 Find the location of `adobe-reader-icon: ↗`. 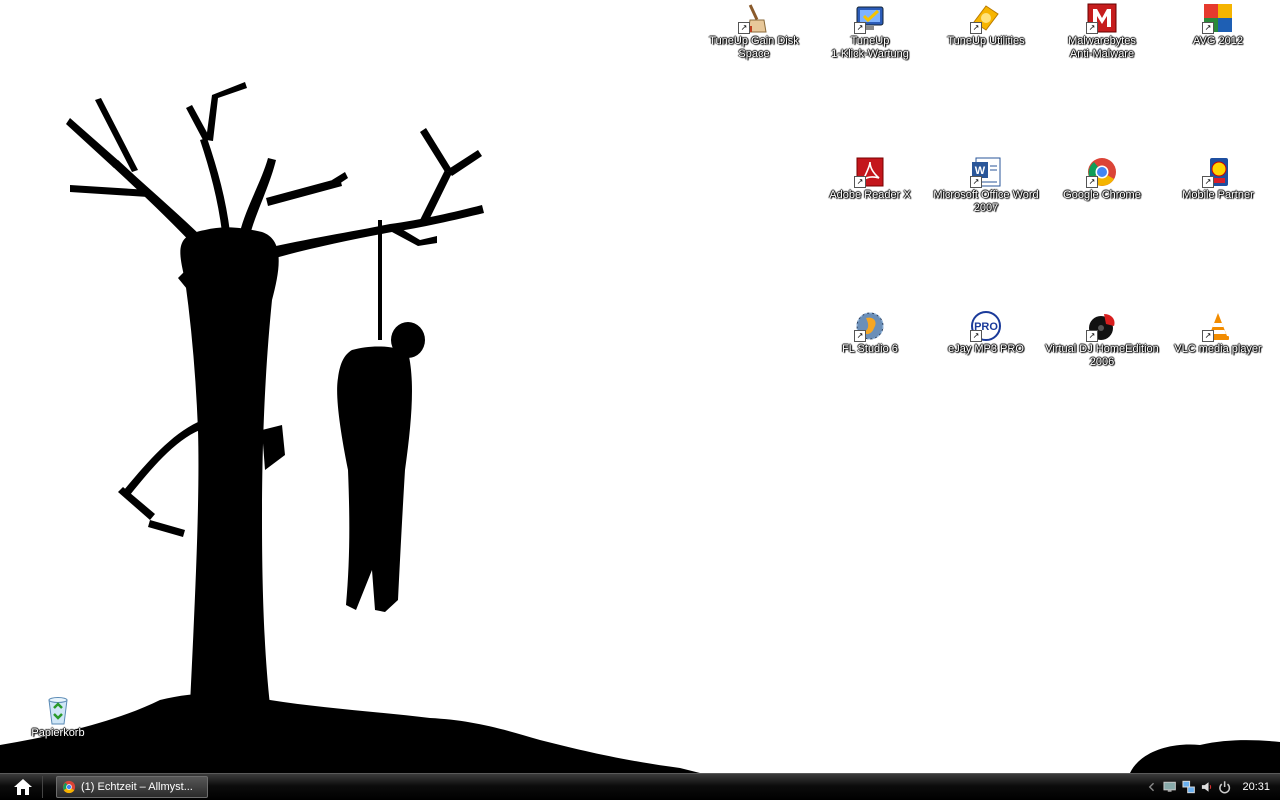

adobe-reader-icon: ↗ is located at coordinates (870, 172).